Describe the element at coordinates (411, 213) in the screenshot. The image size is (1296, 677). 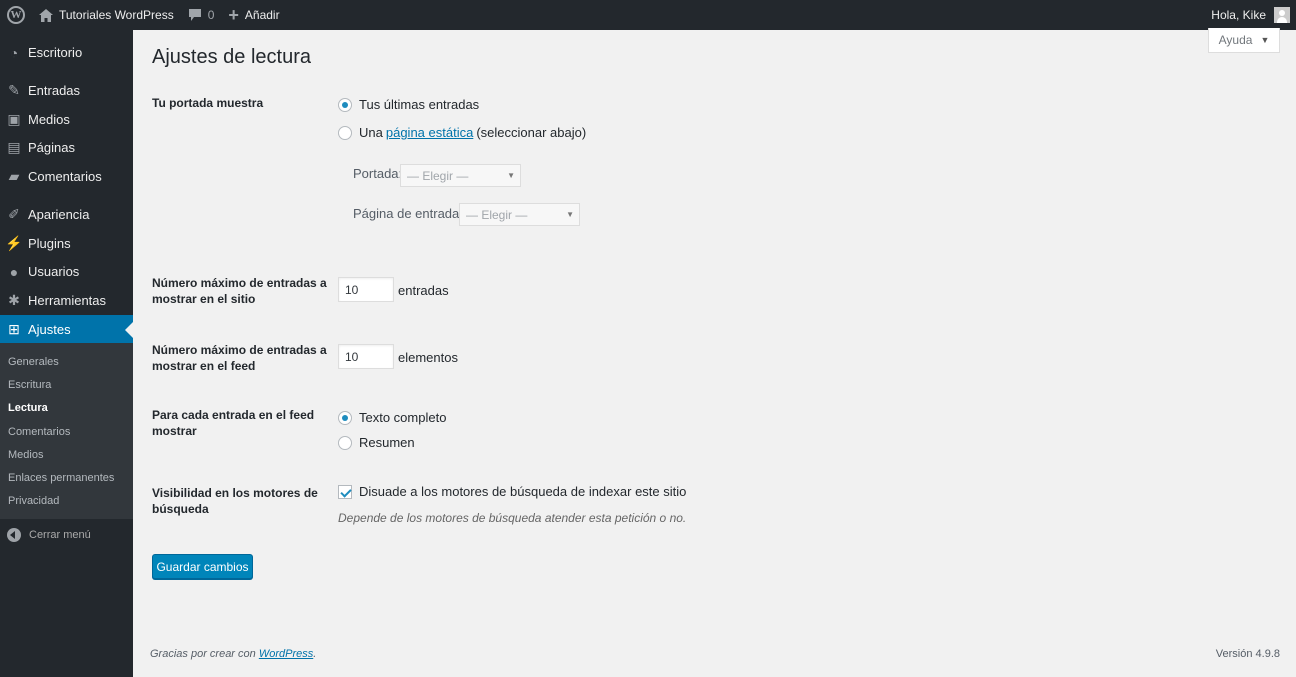
I see `posts-page-label: Página de entradas:` at that location.